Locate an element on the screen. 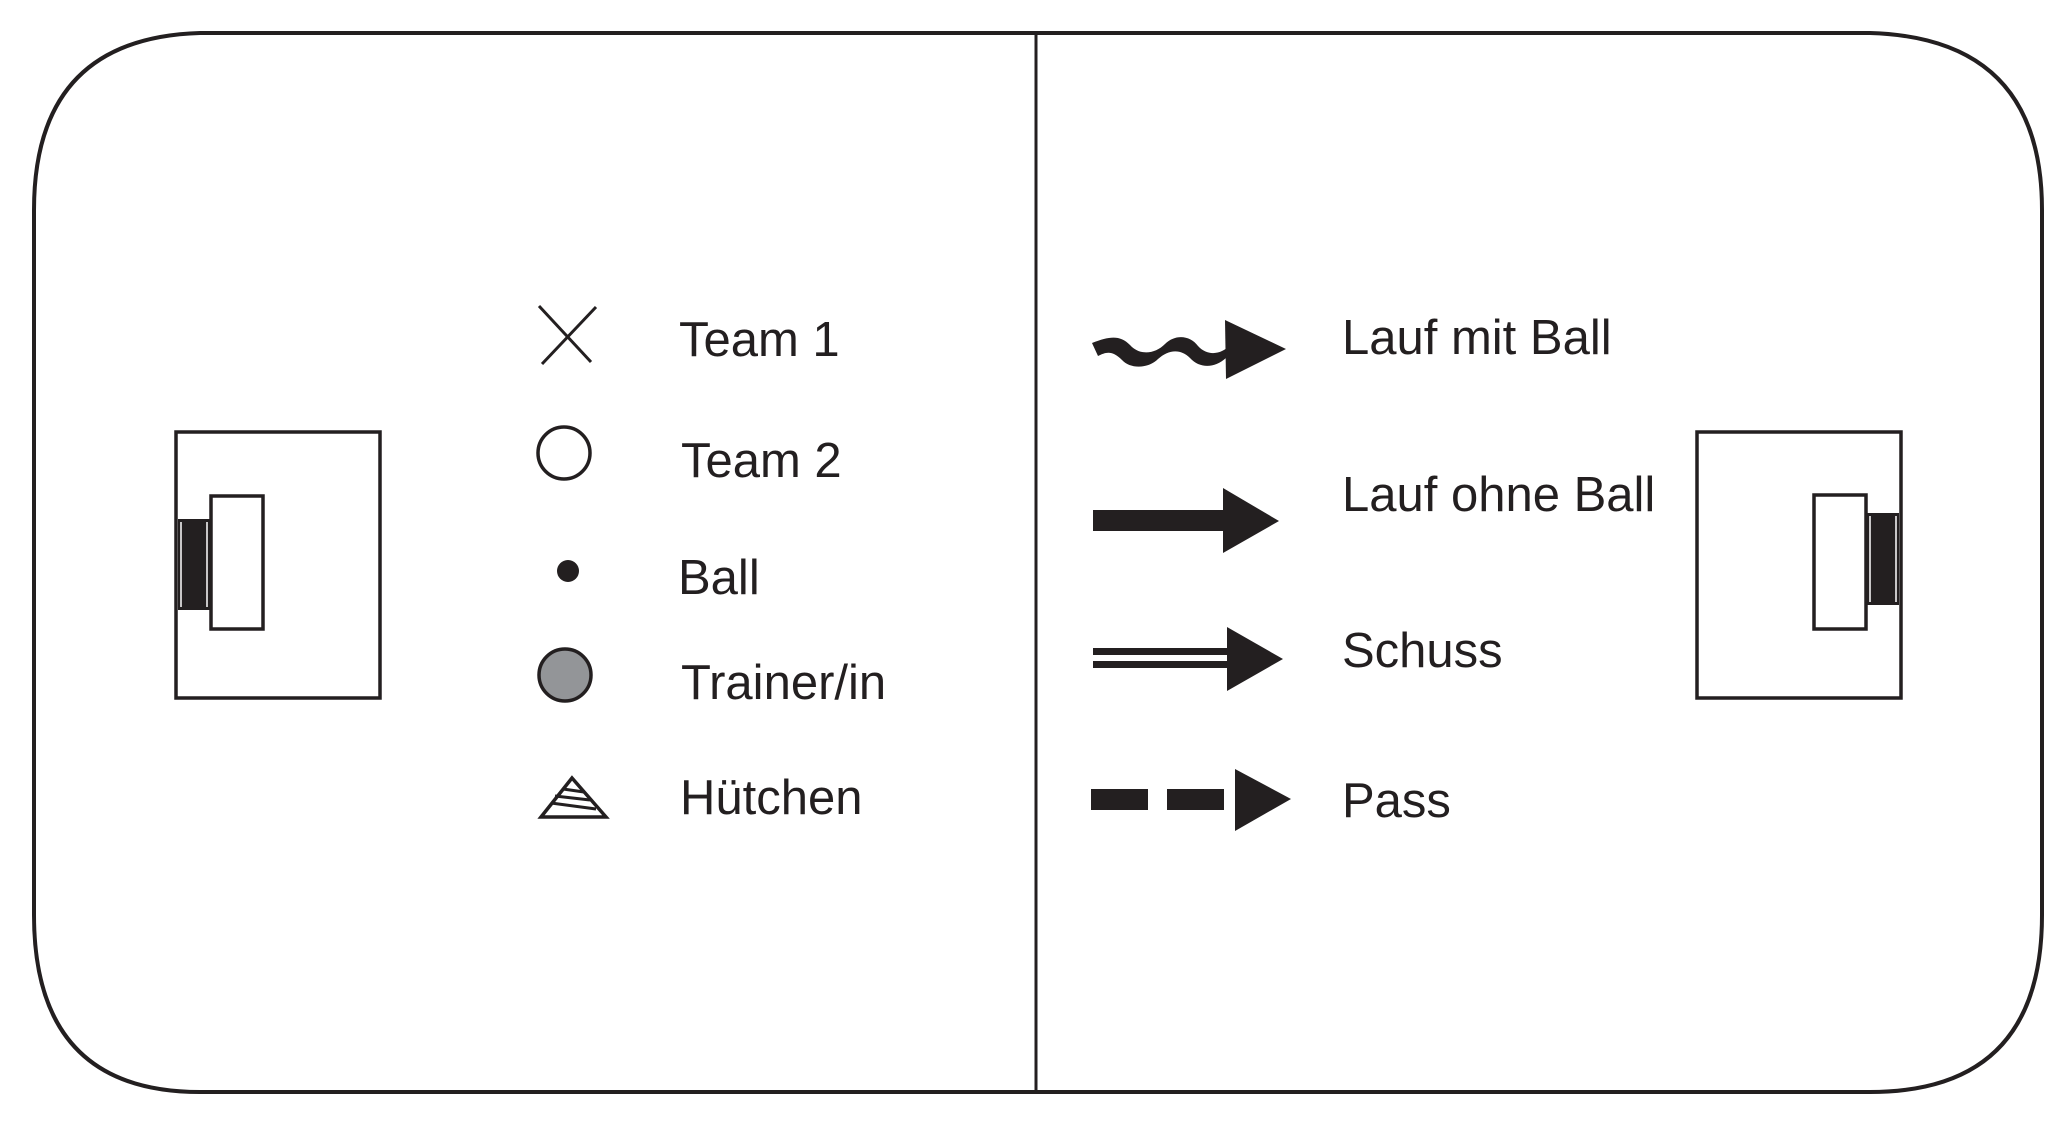  legend-label-team-2: Team 2 is located at coordinates (761, 461).